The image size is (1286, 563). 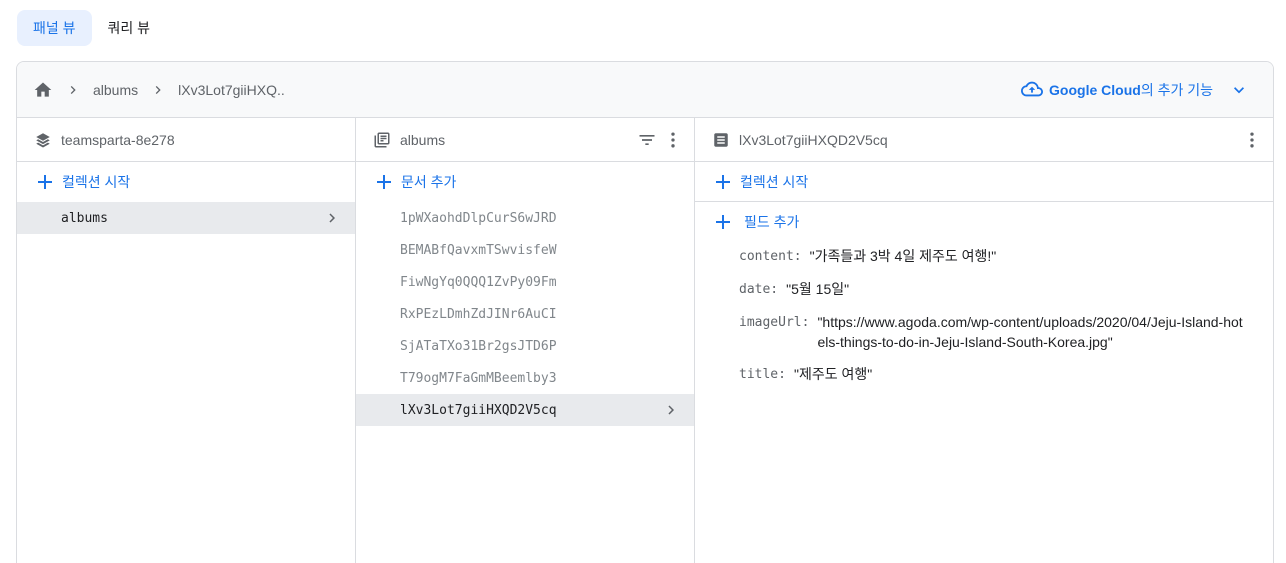 What do you see at coordinates (478, 410) in the screenshot?
I see `document-id: lXv3Lot7giiHXQD2V5cq` at bounding box center [478, 410].